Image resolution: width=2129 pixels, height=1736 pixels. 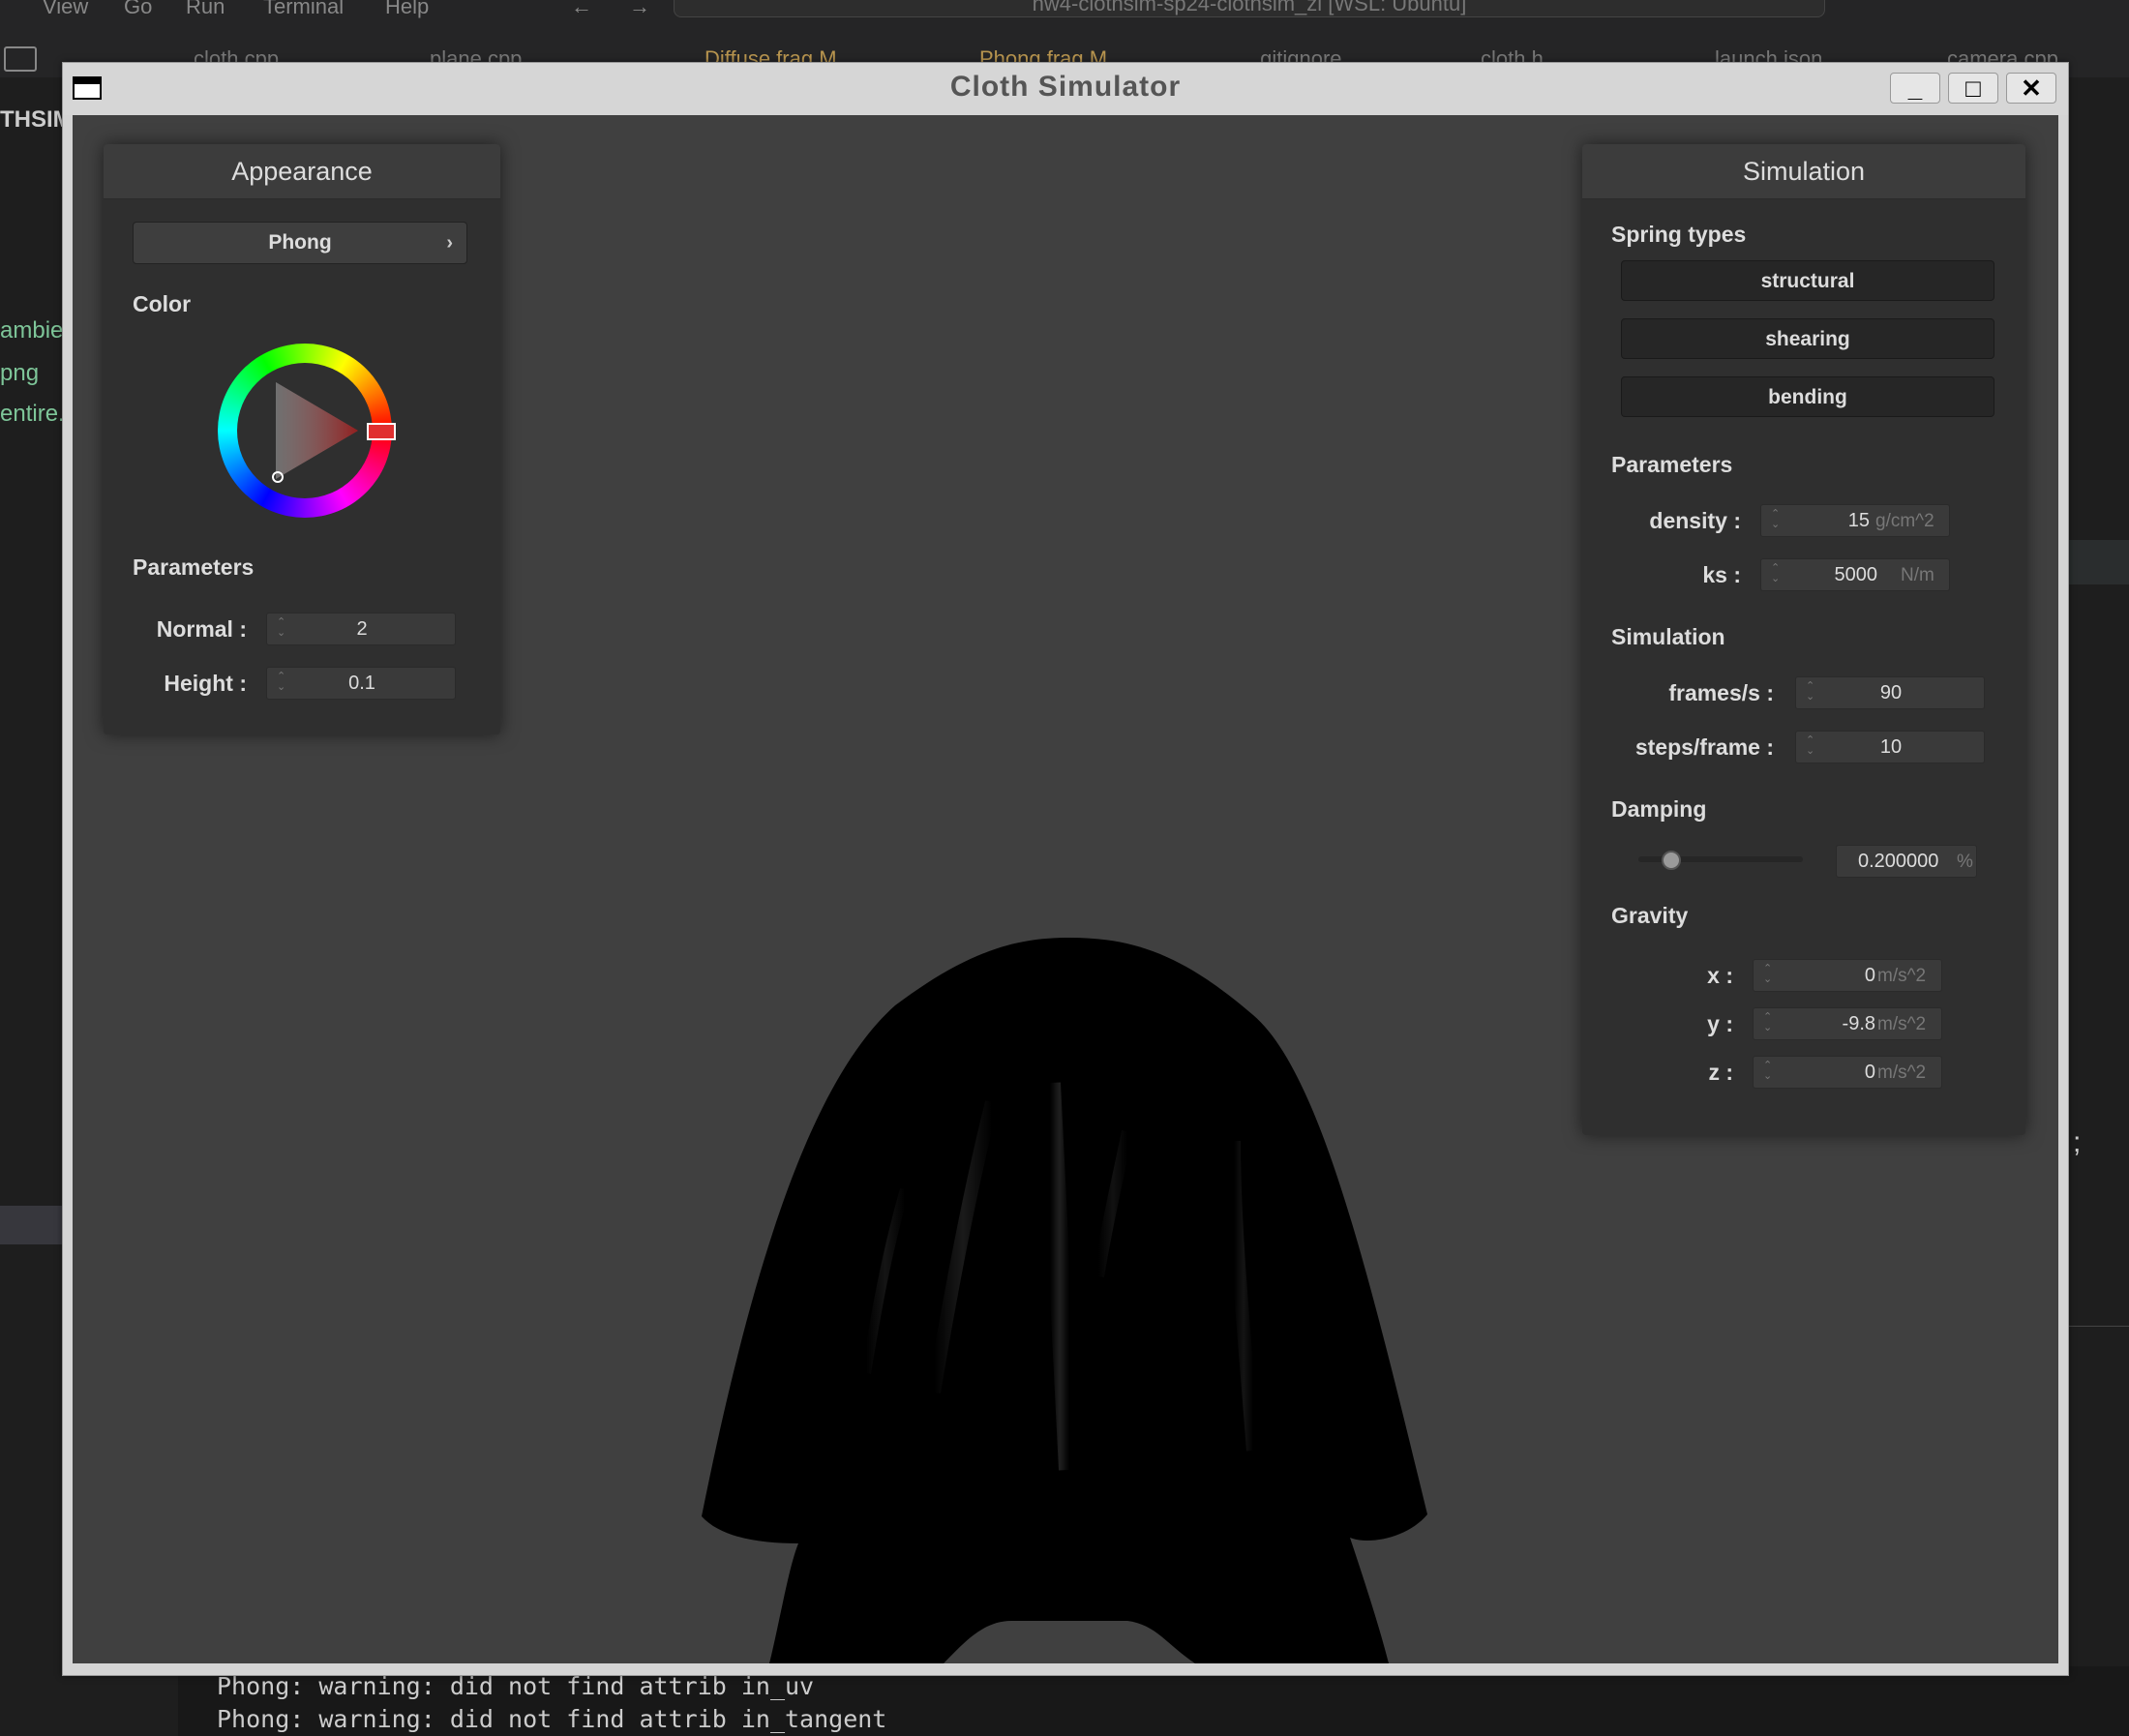 I want to click on normal-label: Normal :, so click(x=202, y=629).